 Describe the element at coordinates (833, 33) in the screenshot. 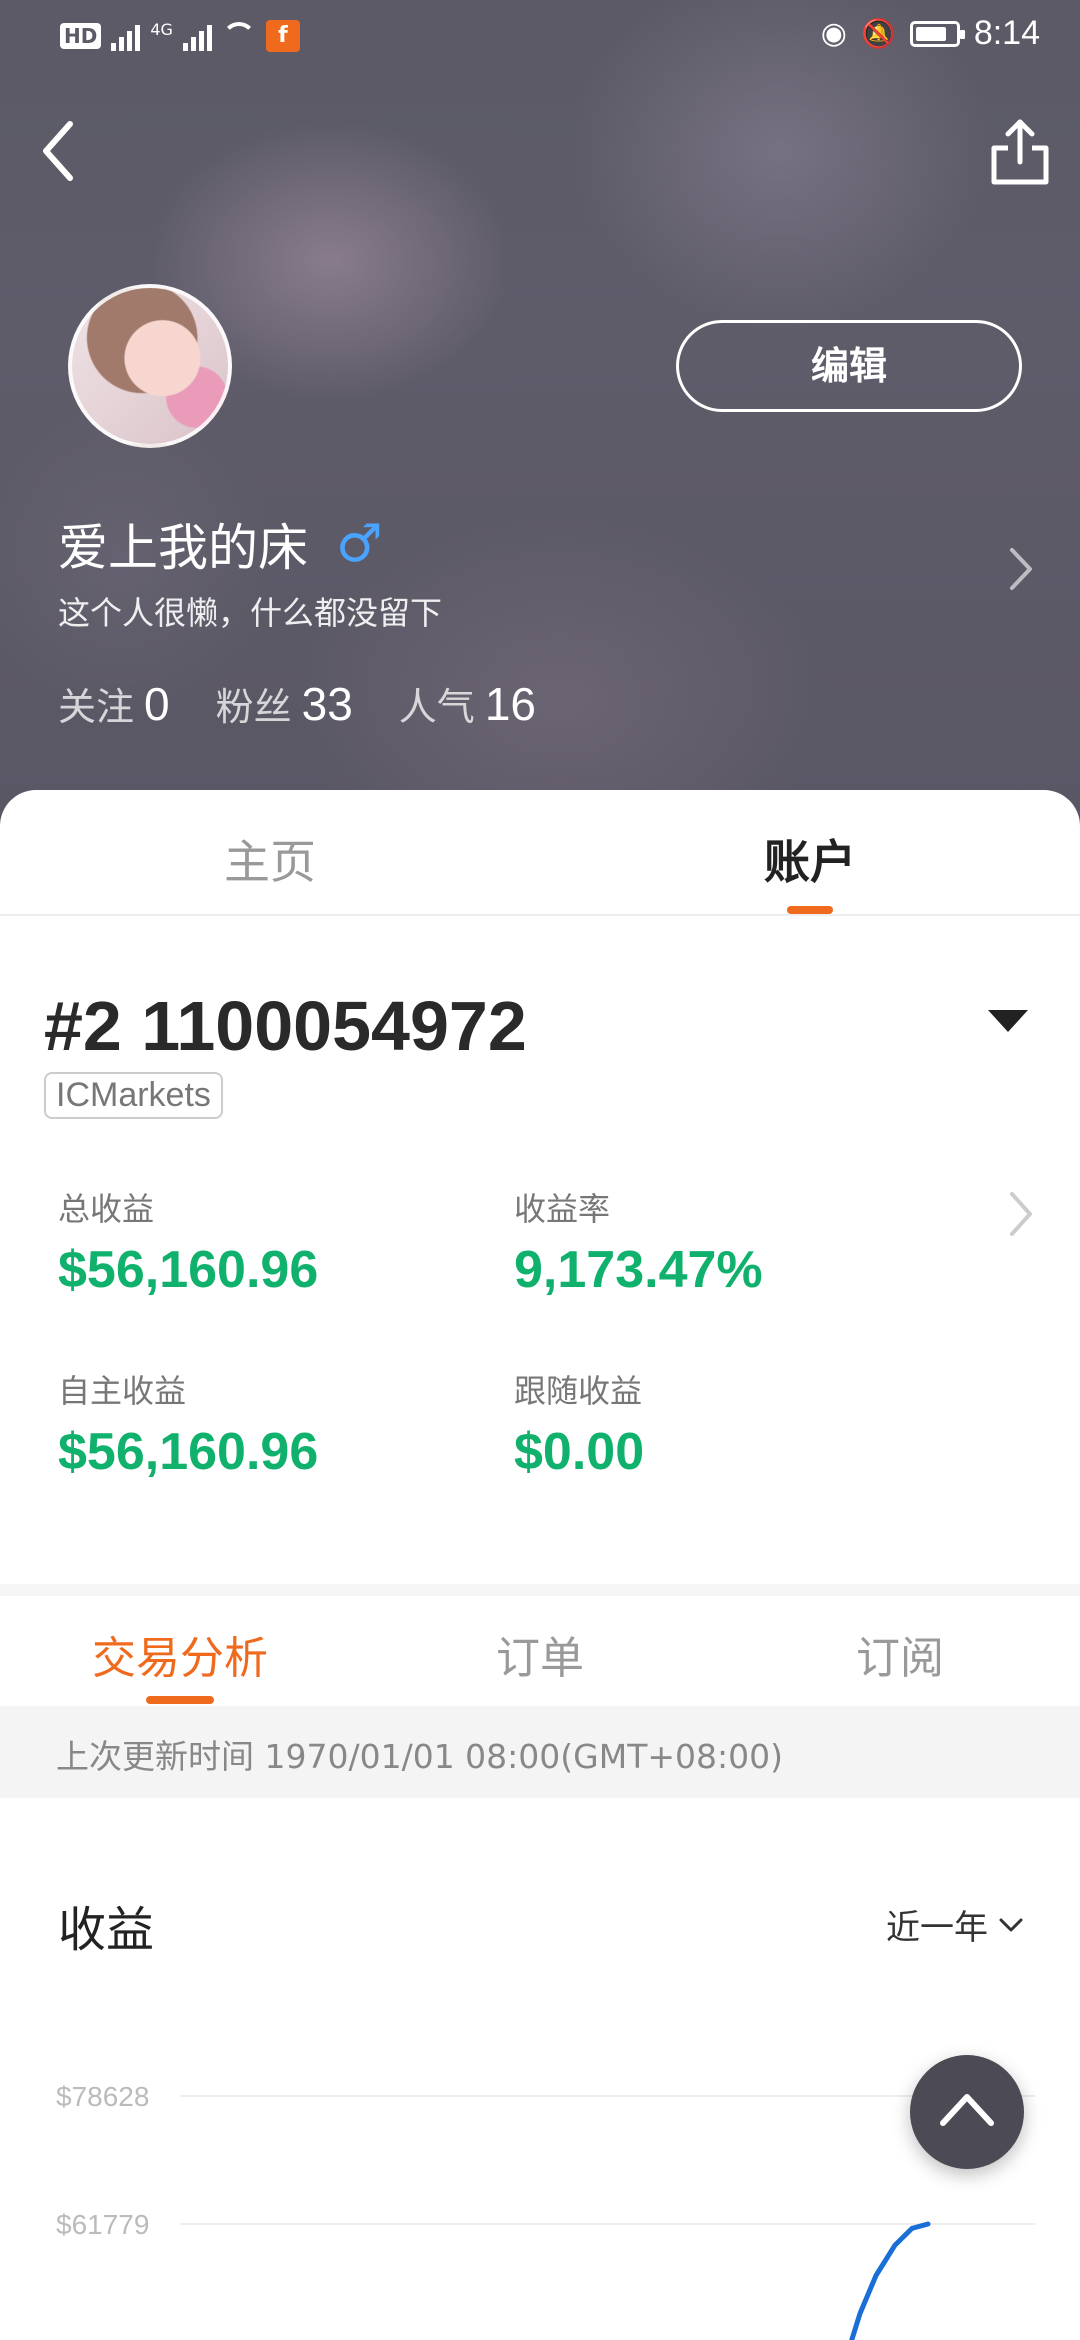

I see `eye-icon: ◉` at that location.